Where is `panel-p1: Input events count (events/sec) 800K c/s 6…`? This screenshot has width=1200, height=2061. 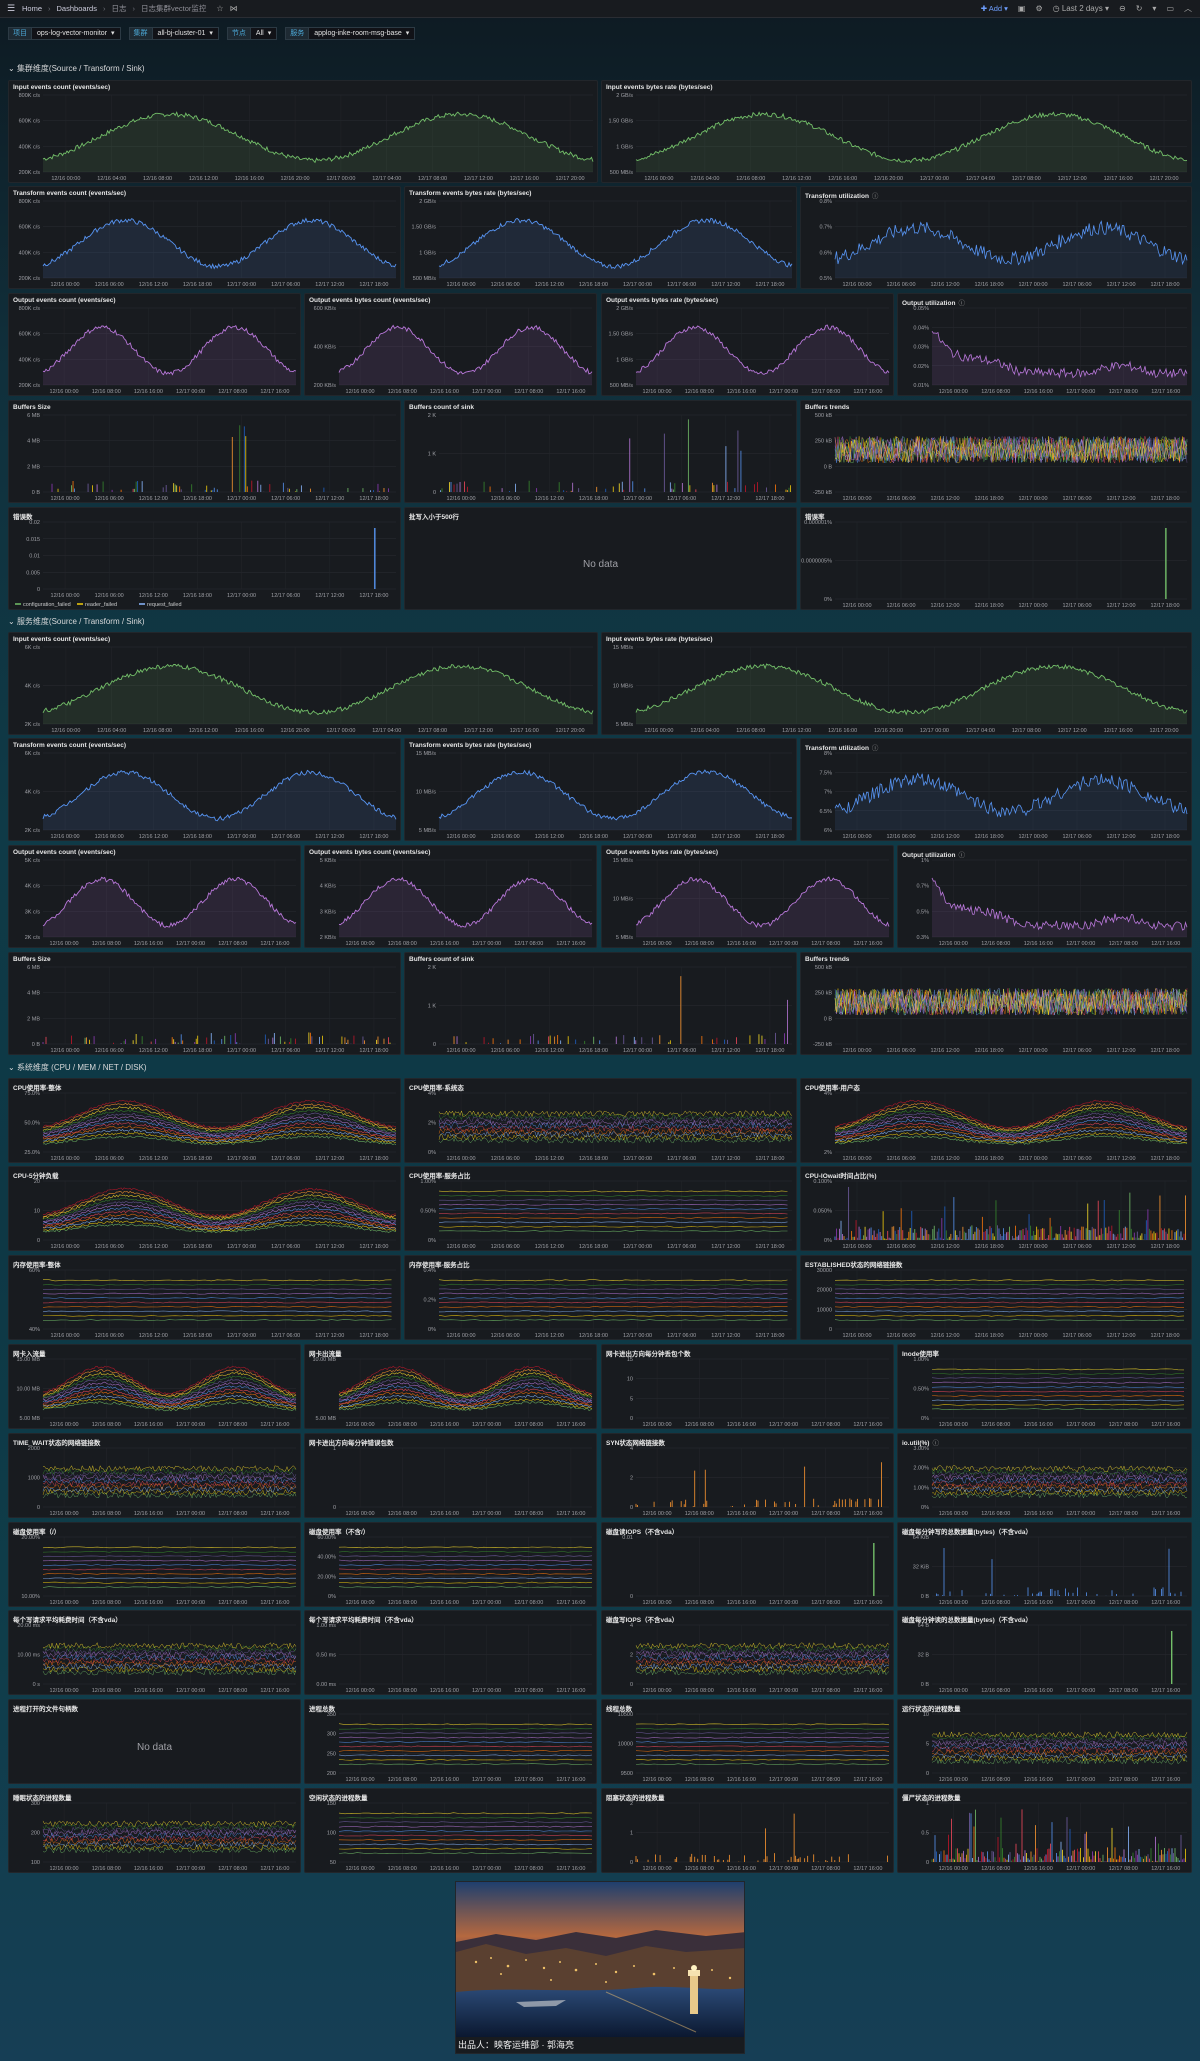
panel-p1: Input events count (events/sec) 800K c/s 6… is located at coordinates (303, 131).